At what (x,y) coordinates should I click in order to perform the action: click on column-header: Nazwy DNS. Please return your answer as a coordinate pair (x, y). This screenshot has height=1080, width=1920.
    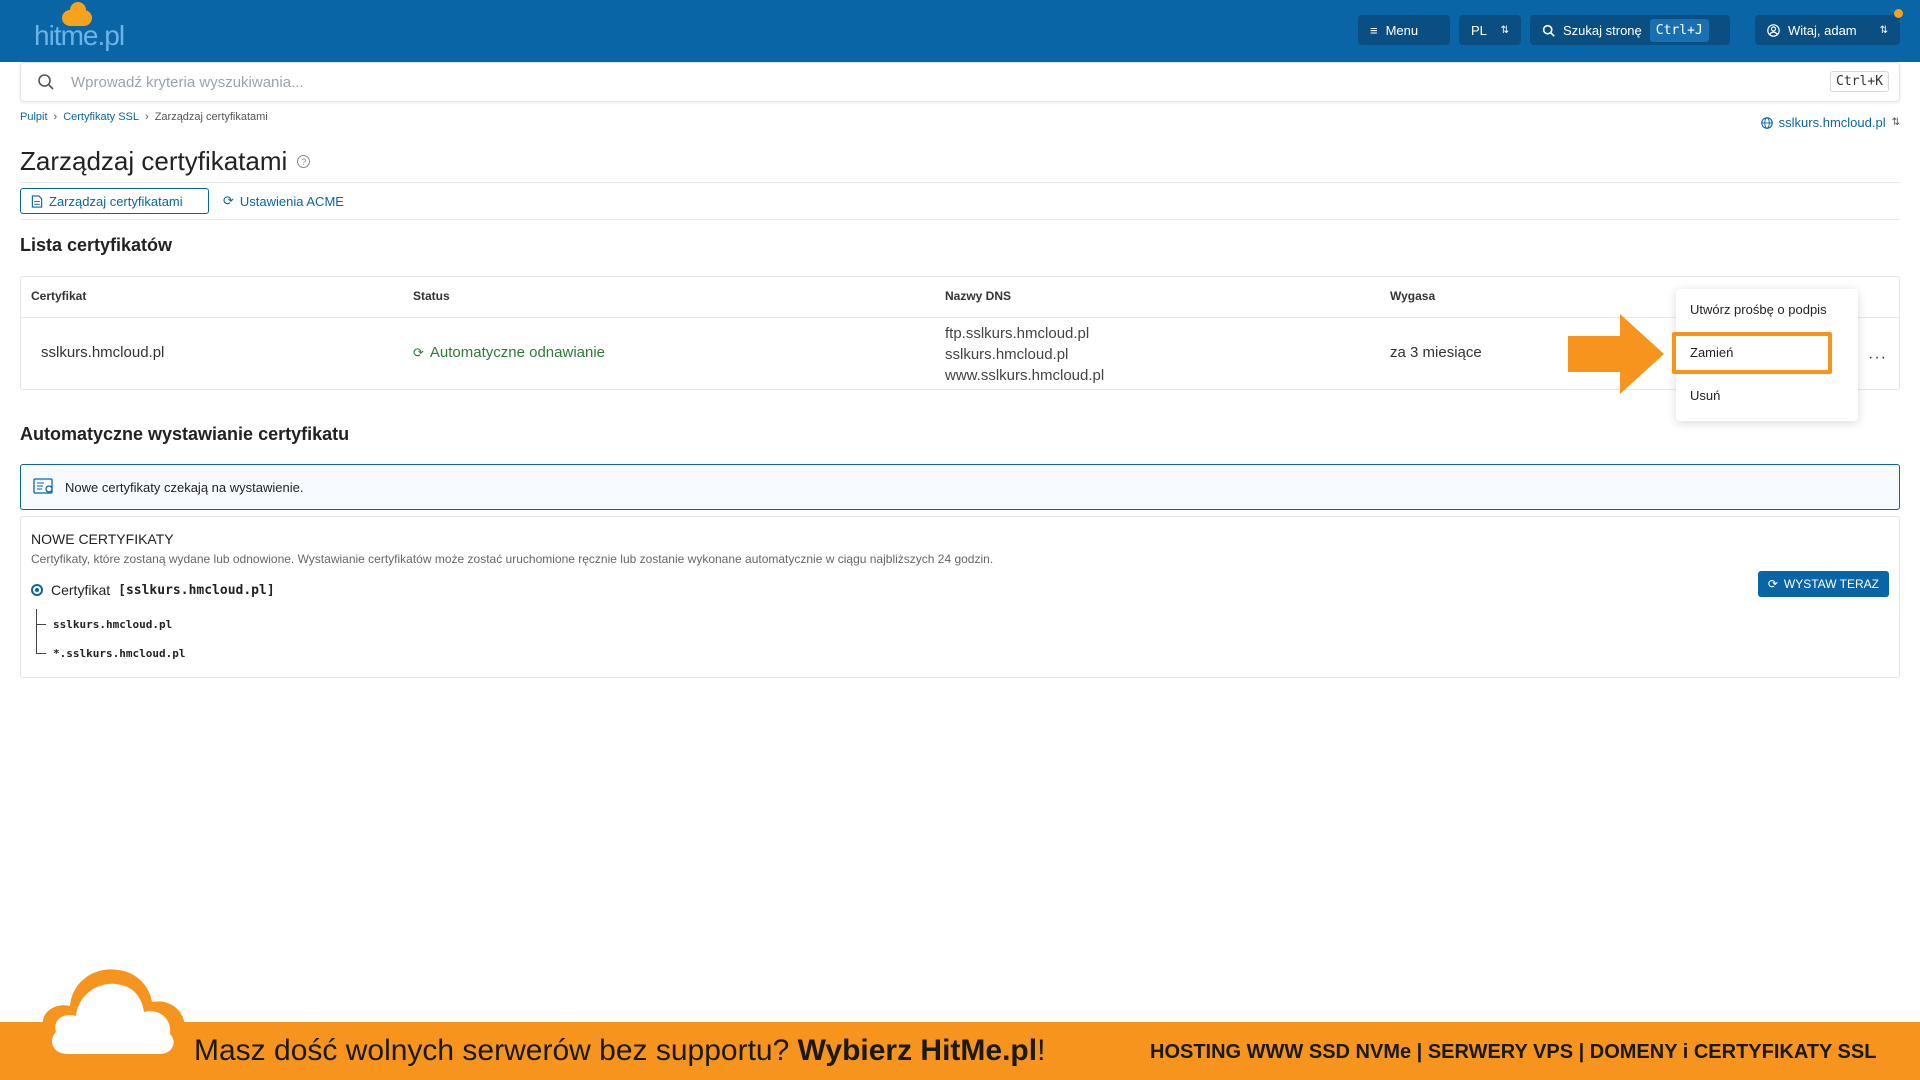
    Looking at the image, I should click on (978, 296).